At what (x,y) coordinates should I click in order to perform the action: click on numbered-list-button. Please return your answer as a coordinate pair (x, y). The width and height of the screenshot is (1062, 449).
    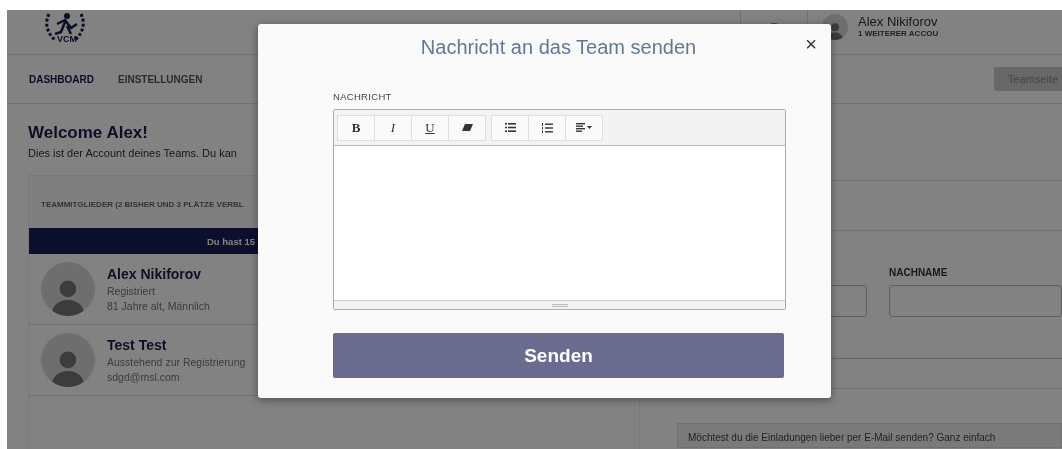
    Looking at the image, I should click on (547, 127).